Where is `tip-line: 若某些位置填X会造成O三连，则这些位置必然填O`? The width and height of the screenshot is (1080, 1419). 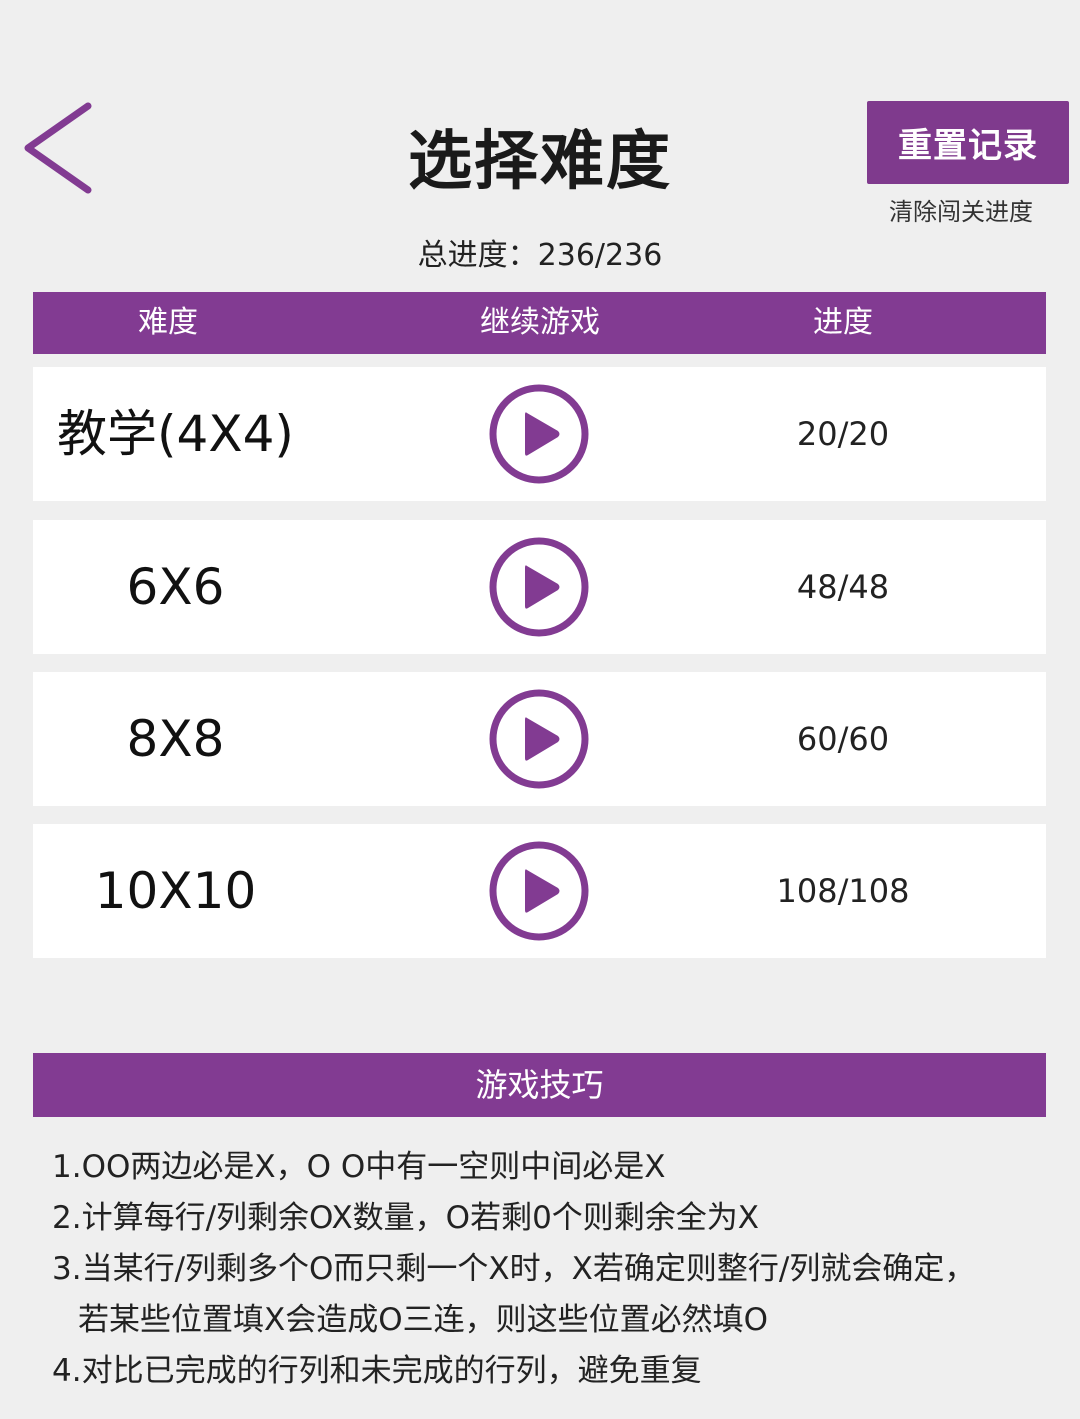 tip-line: 若某些位置填X会造成O三连，则这些位置必然填O is located at coordinates (423, 1320).